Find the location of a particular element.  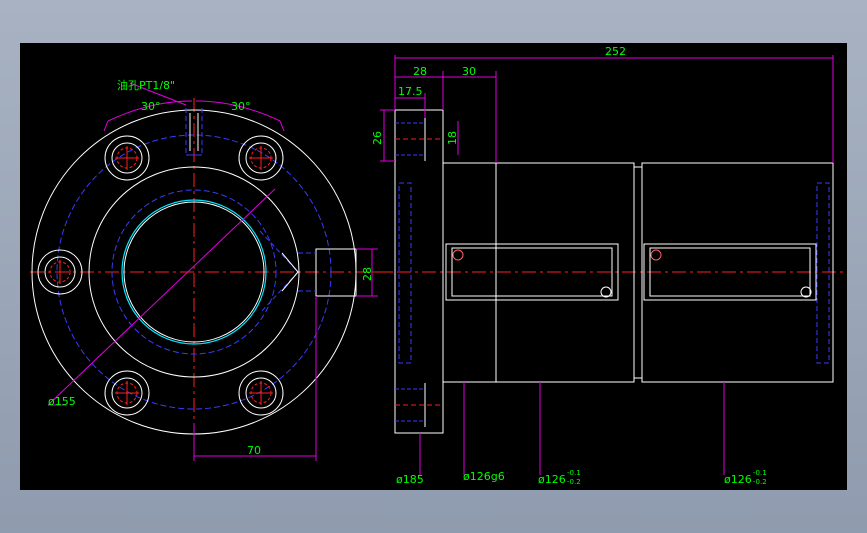

dia-185-label: ø185 is located at coordinates (410, 479).